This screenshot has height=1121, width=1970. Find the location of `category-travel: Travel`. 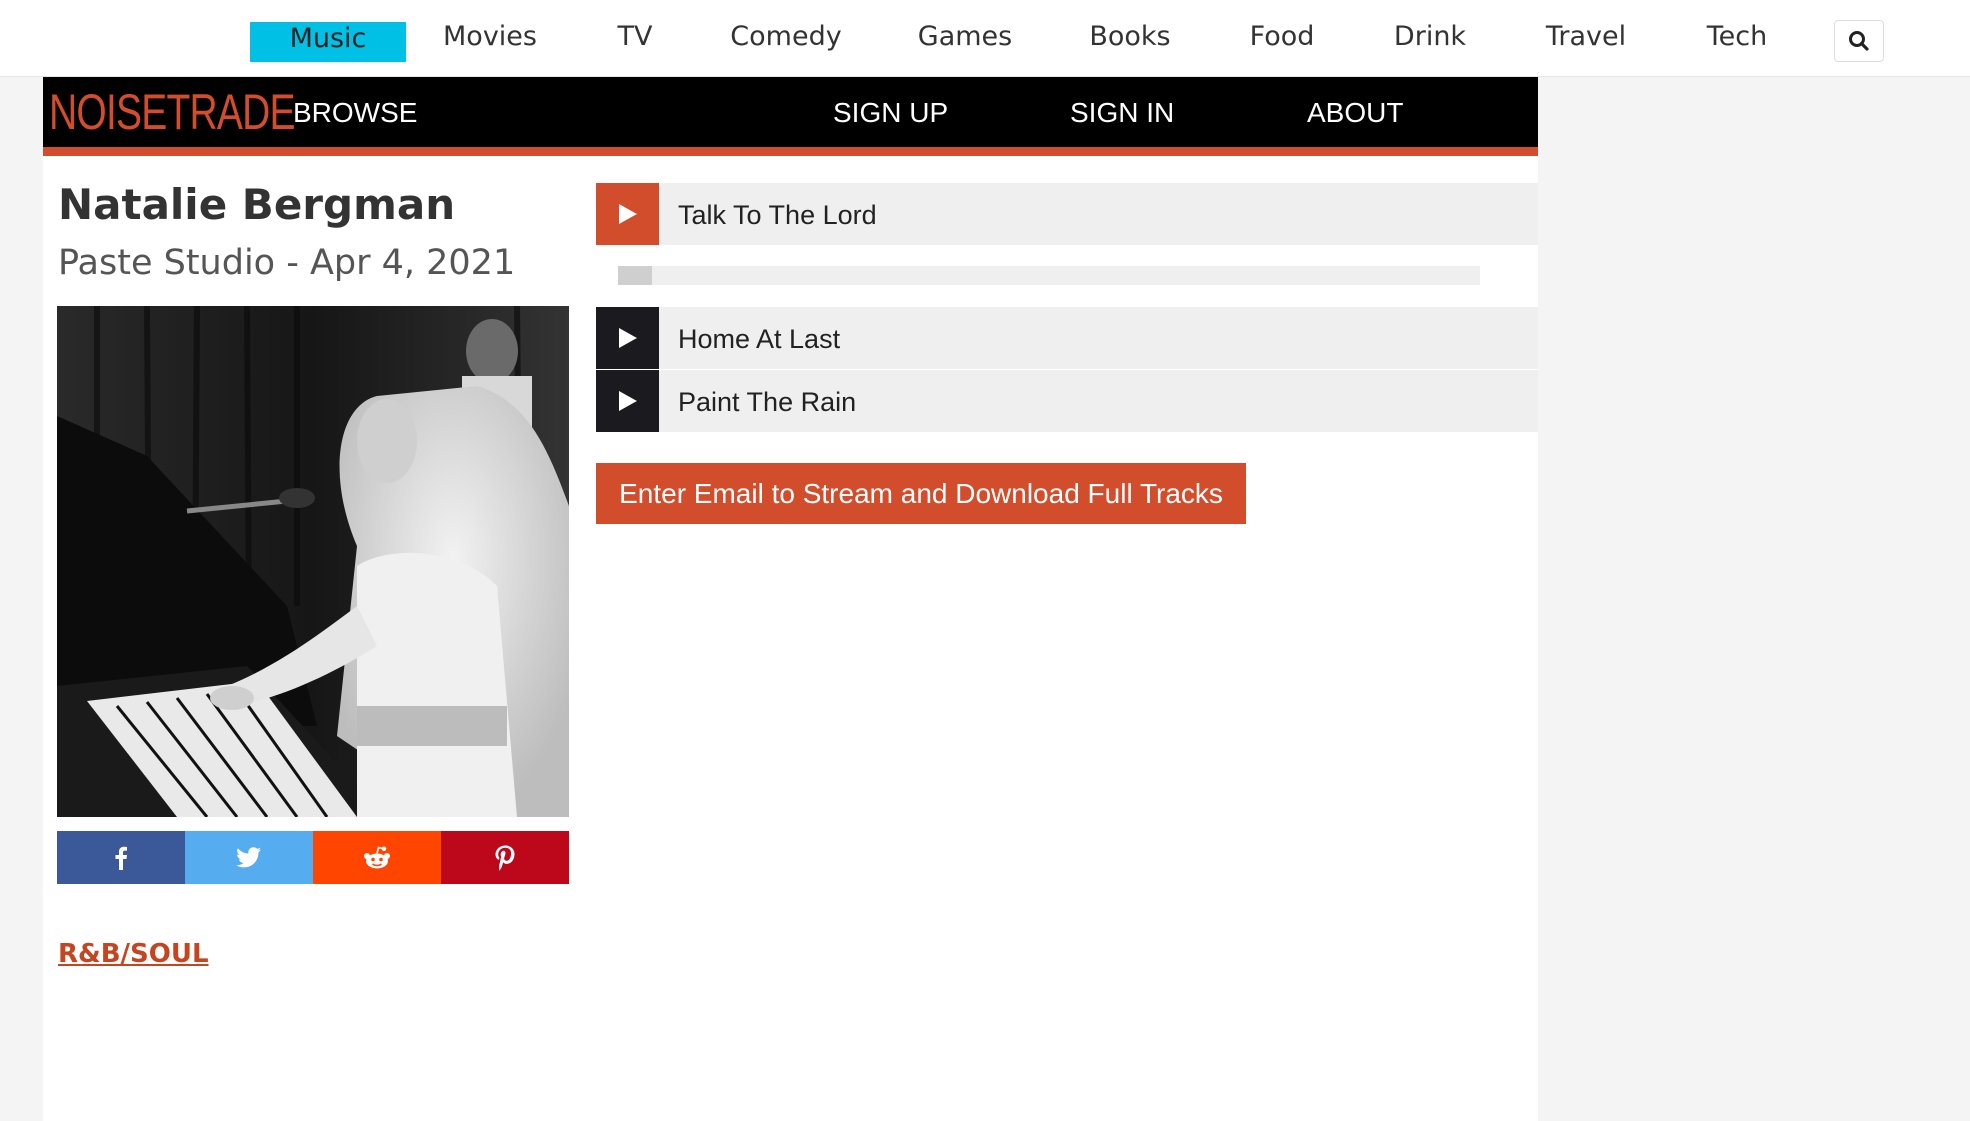

category-travel: Travel is located at coordinates (1586, 40).